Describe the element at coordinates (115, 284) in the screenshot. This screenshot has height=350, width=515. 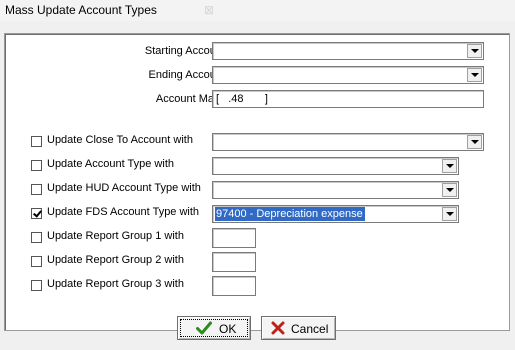
I see `update-report-group-3-label: Update Report Group 3 with` at that location.